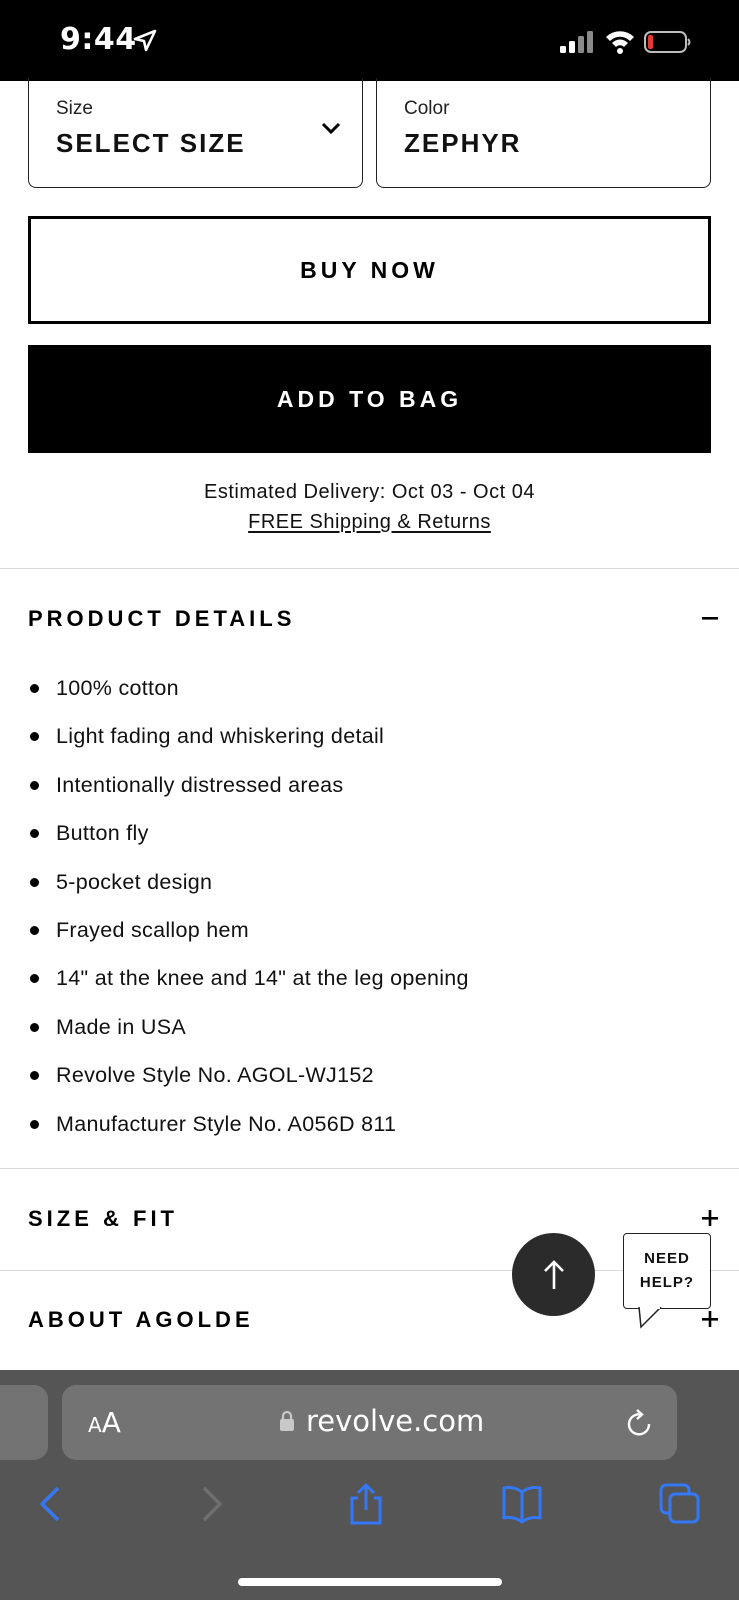  Describe the element at coordinates (369, 492) in the screenshot. I see `estimated-delivery-text: Estimated Delivery: Oct 03 - Oct 04` at that location.